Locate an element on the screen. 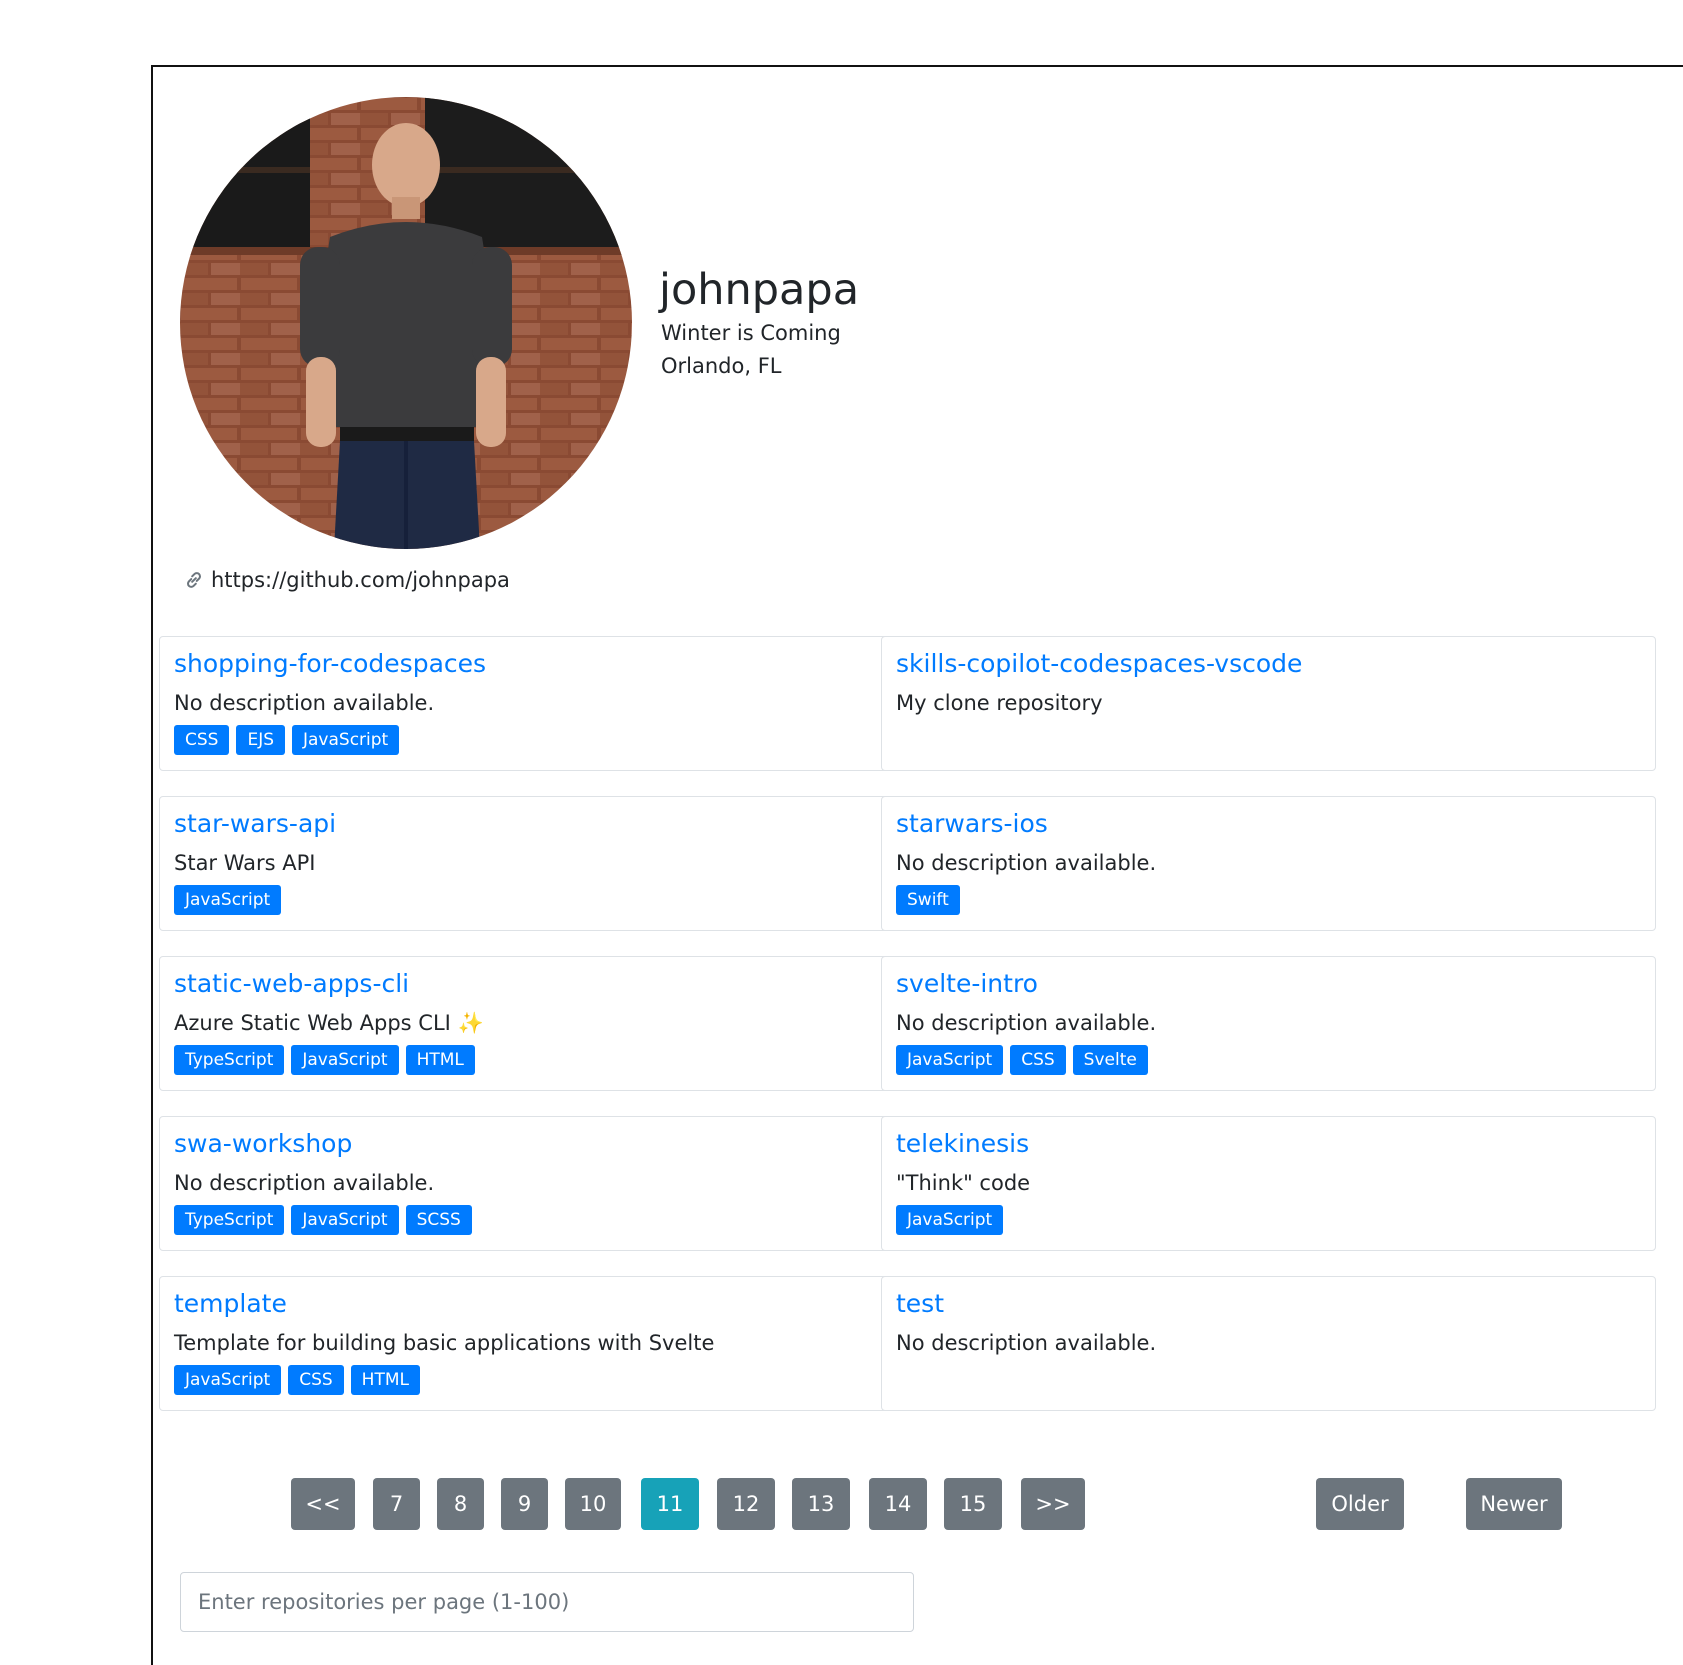  repo-tags: JavaScript CSS HTML is located at coordinates (297, 1380).